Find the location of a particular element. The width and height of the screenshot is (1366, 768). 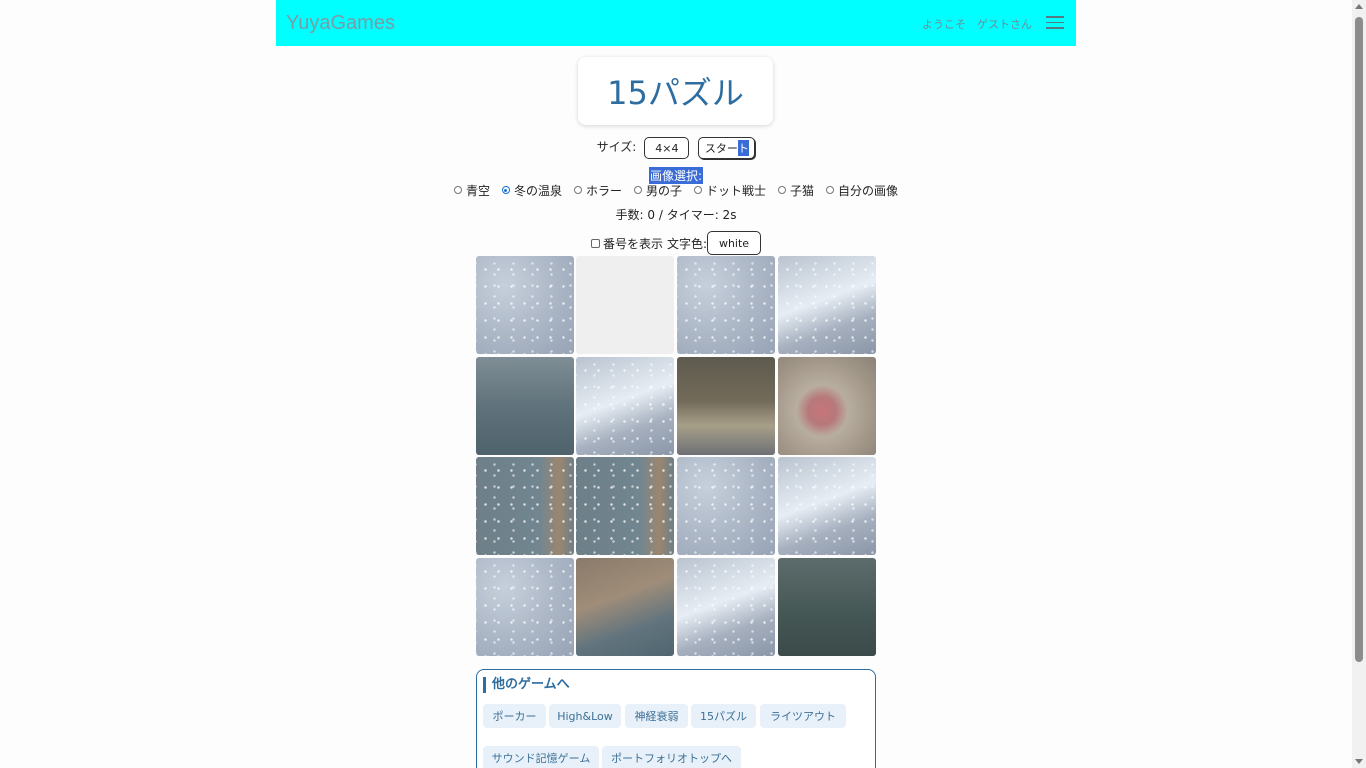

status-row: 手数: 0 / タイマー: 2s is located at coordinates (676, 214).